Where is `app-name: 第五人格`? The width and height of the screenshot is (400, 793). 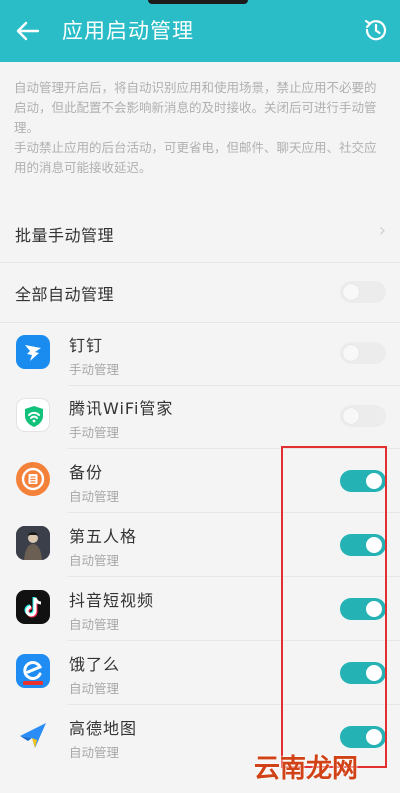 app-name: 第五人格 is located at coordinates (103, 536).